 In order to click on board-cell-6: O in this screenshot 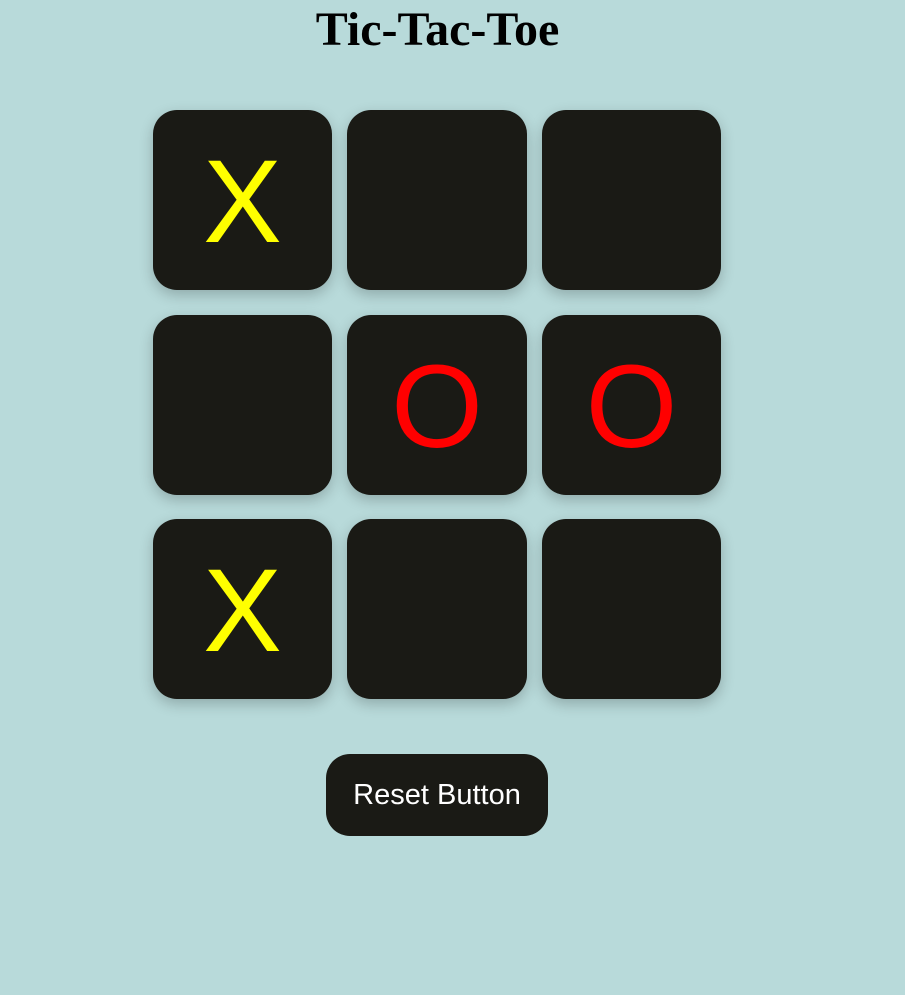, I will do `click(631, 404)`.